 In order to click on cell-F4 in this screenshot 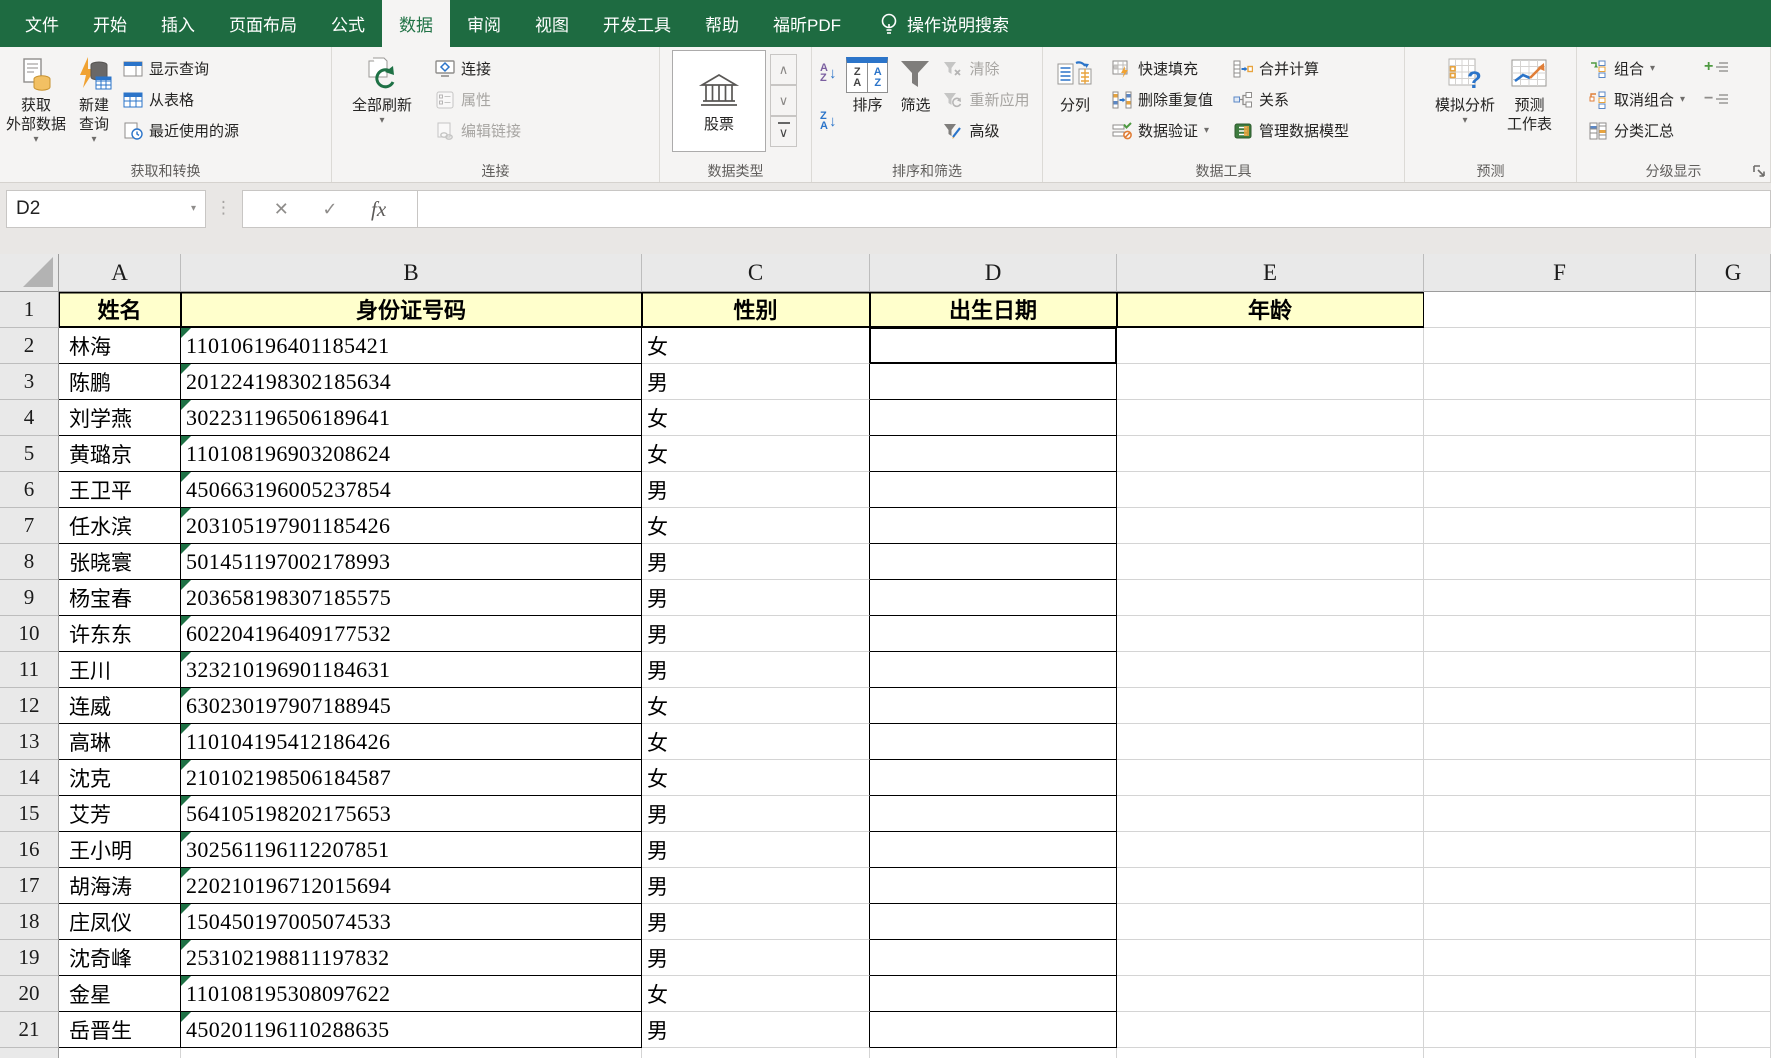, I will do `click(1560, 418)`.